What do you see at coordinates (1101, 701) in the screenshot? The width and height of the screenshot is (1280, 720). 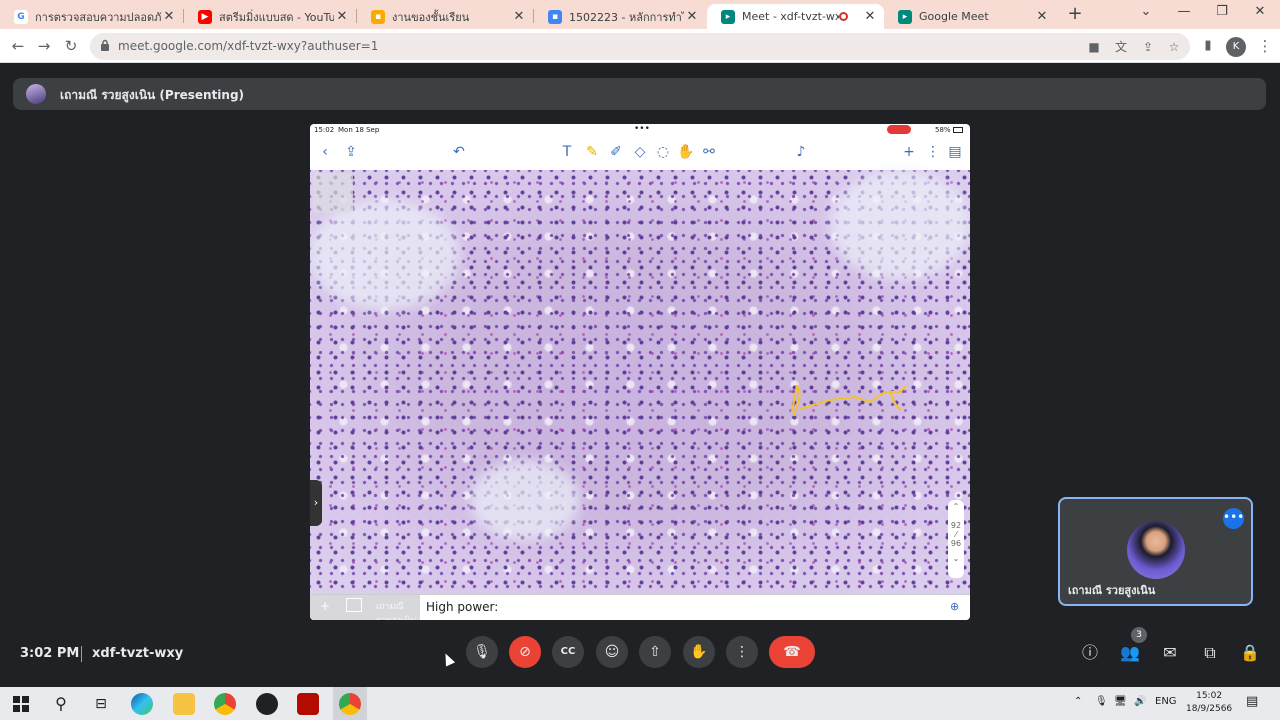 I see `mic-tray-icon: 🎙` at bounding box center [1101, 701].